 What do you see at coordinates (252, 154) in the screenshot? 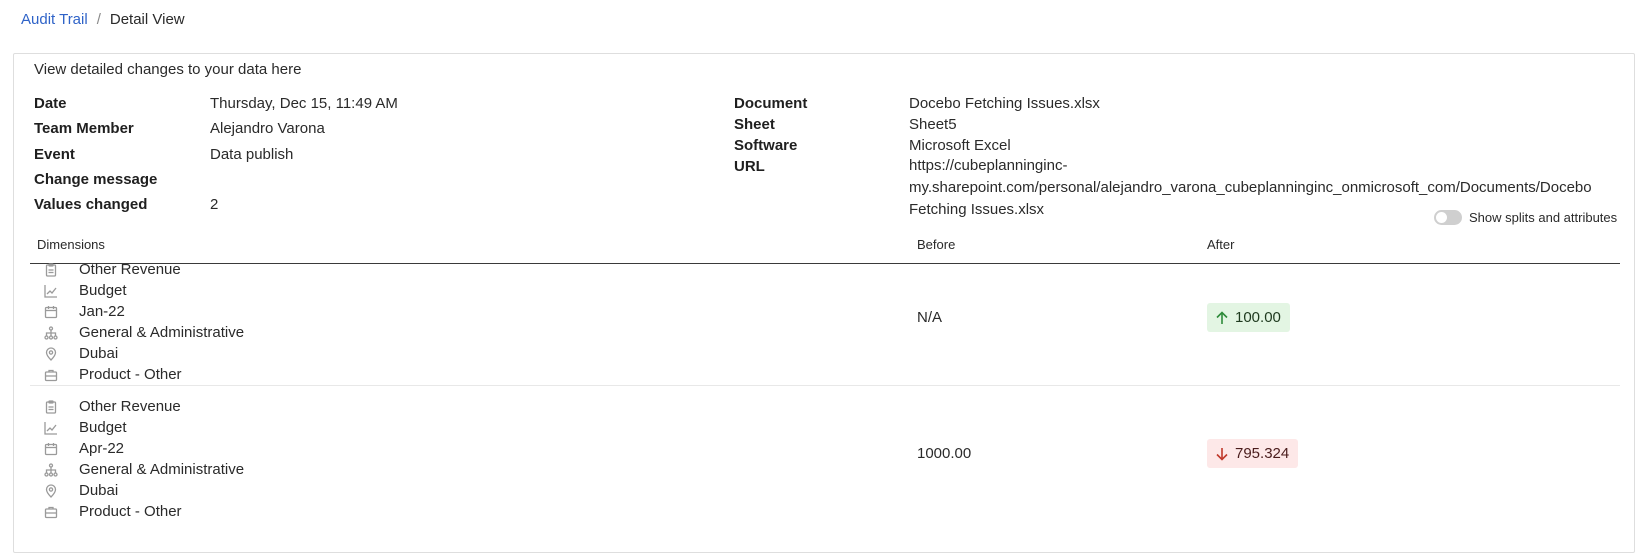
I see `event-value: Data publish` at bounding box center [252, 154].